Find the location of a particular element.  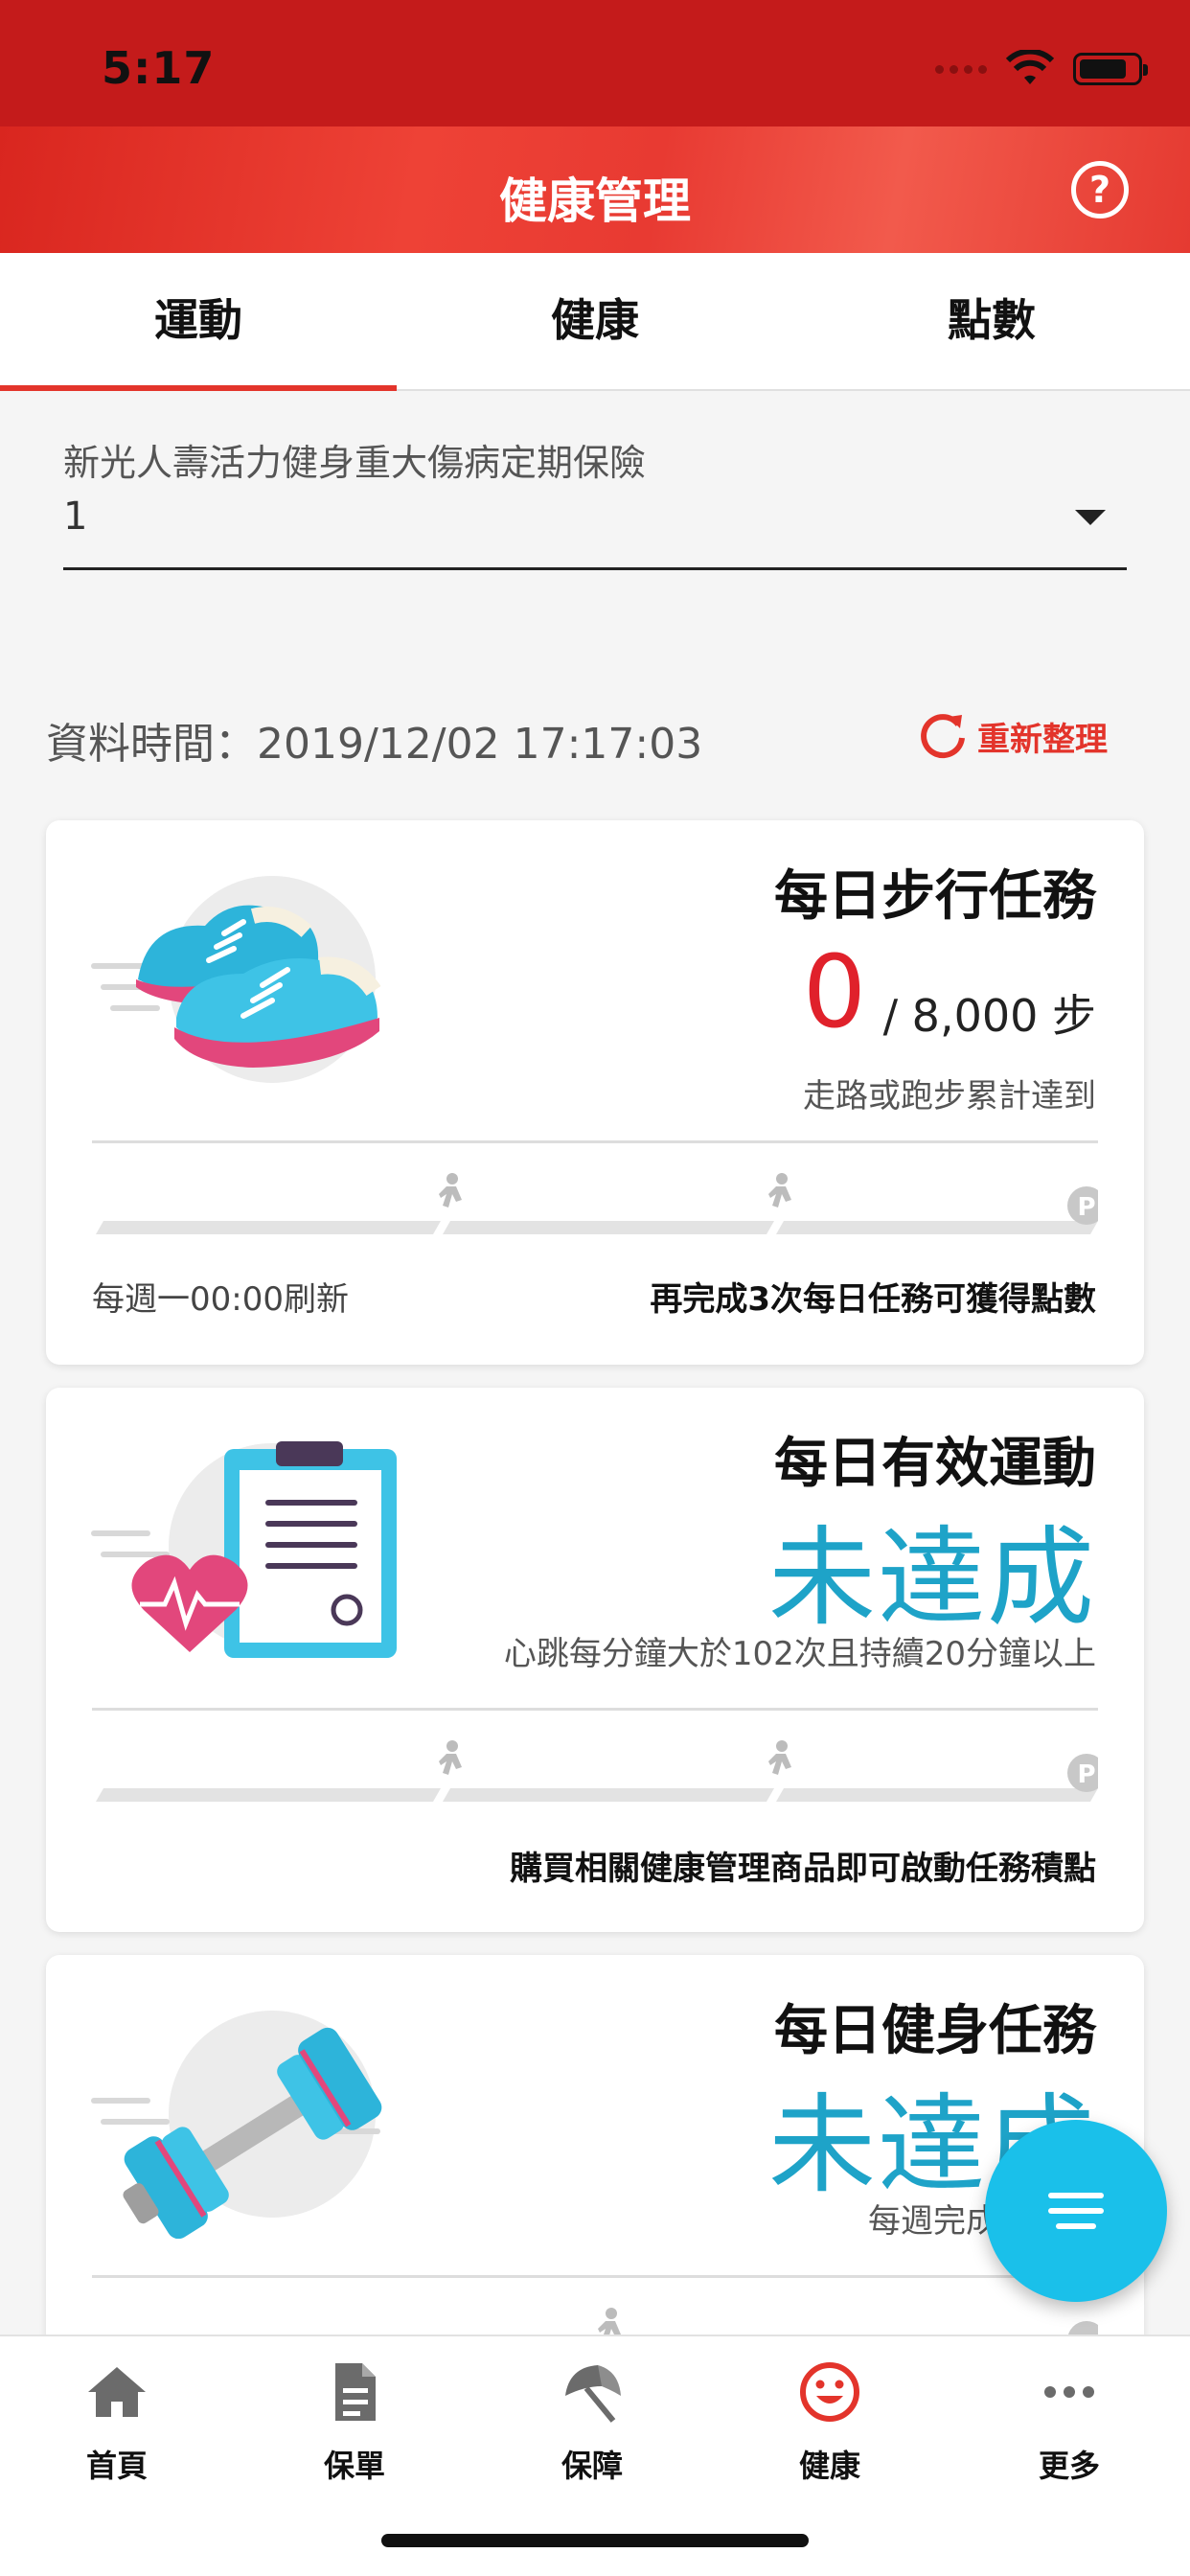

sneakers-icon is located at coordinates (236, 979).